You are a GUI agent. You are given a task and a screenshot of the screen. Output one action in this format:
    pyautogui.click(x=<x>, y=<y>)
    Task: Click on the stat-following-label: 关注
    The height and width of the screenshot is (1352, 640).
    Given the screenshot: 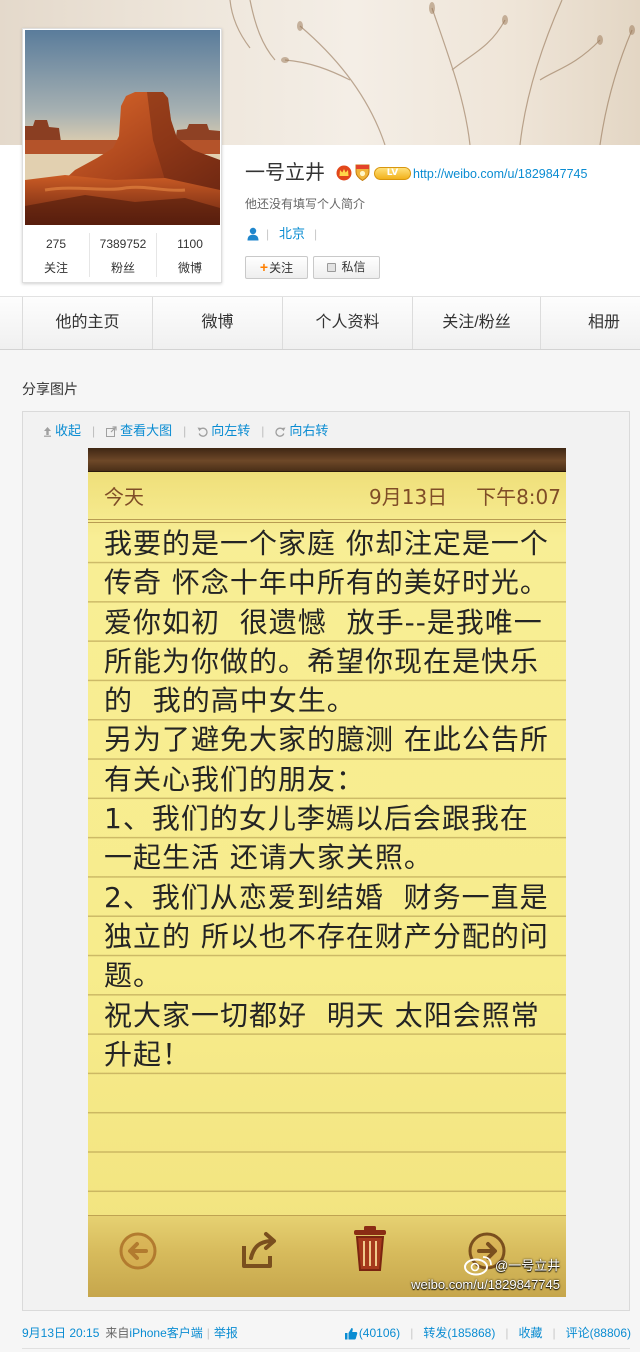 What is the action you would take?
    pyautogui.click(x=55, y=268)
    